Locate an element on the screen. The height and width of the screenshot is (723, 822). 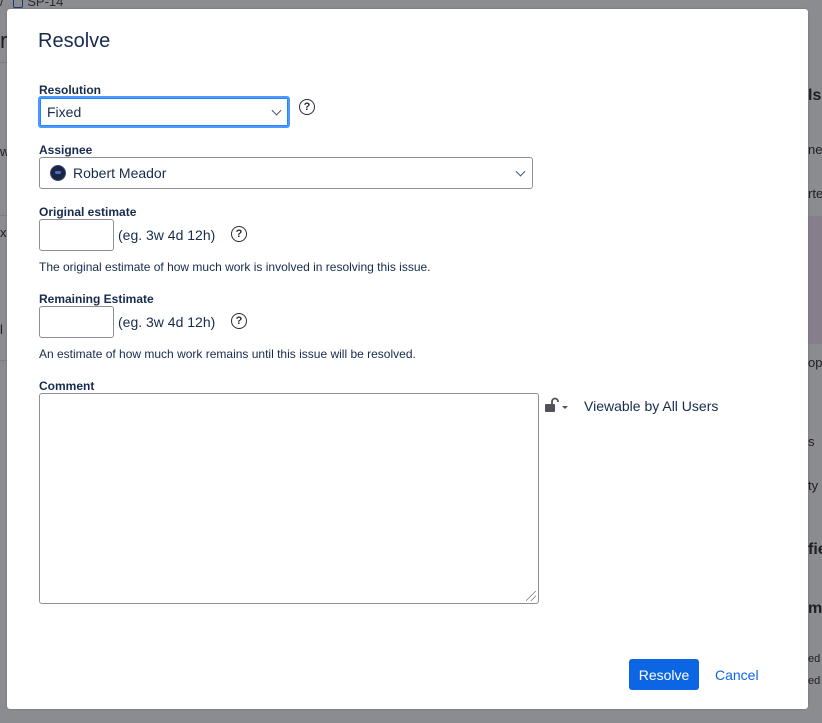
background-breadcrumb: / SP-14 is located at coordinates (31, 4).